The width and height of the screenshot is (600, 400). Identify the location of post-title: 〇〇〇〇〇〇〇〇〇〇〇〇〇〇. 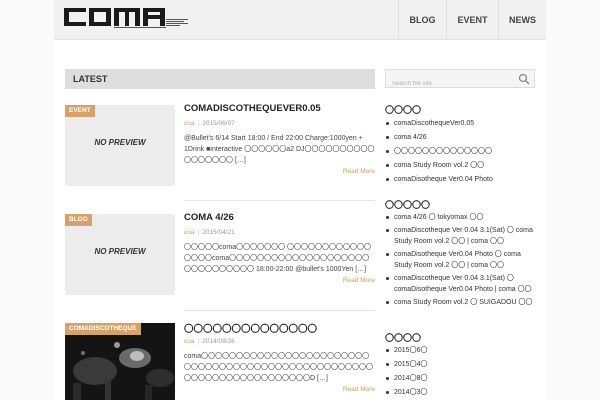
(279, 328).